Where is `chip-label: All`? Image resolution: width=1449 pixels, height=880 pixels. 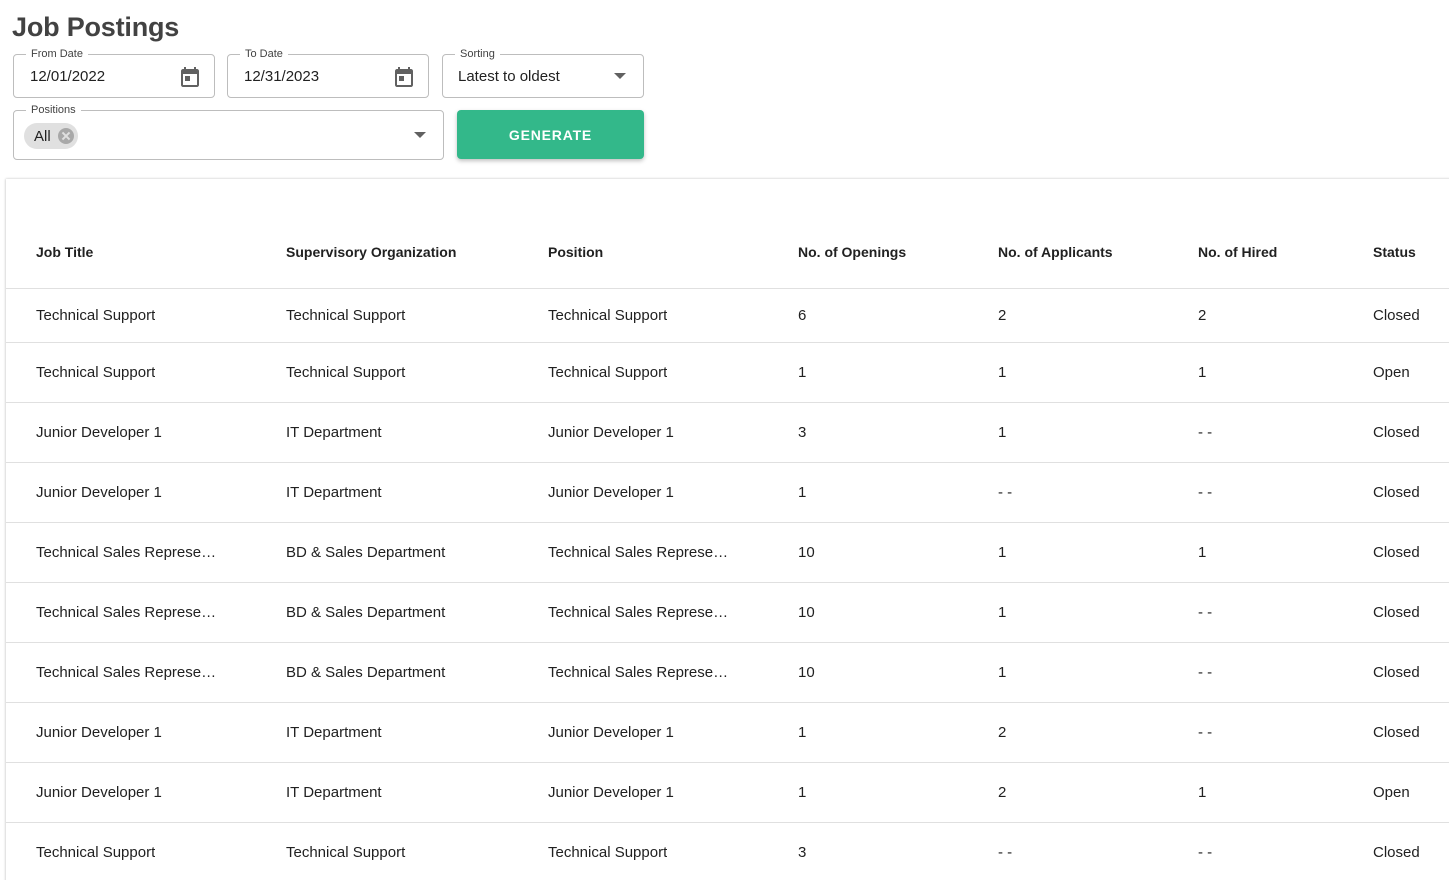
chip-label: All is located at coordinates (42, 136).